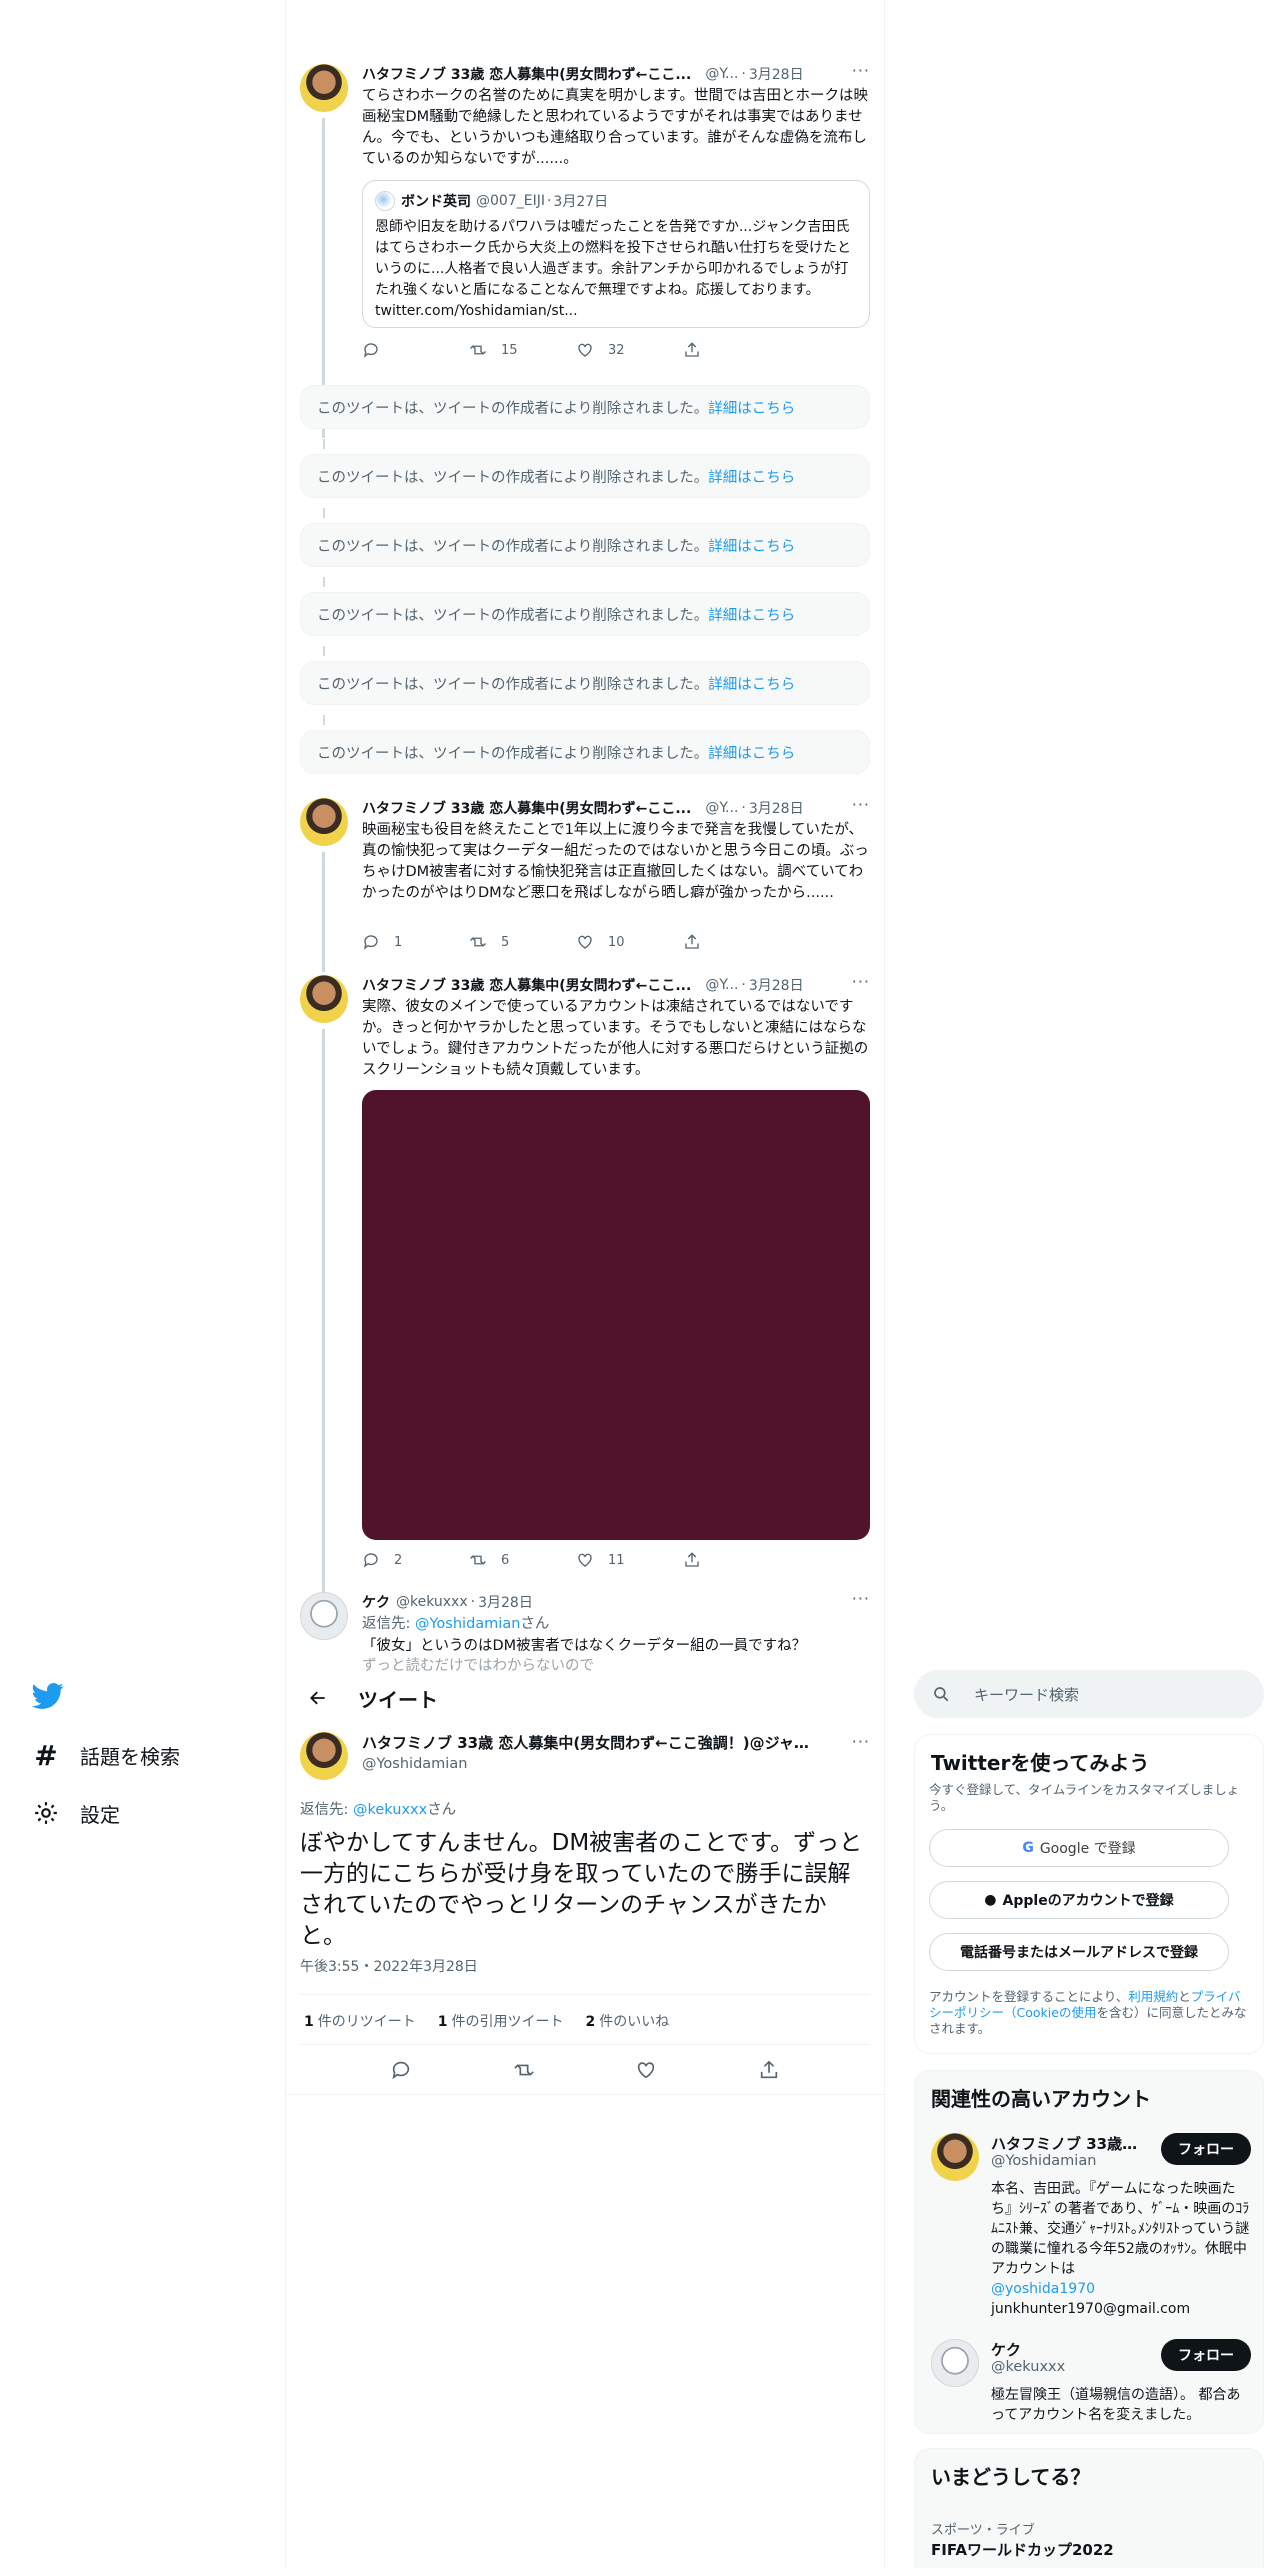 This screenshot has height=2568, width=1284. Describe the element at coordinates (616, 350) in the screenshot. I see `like-count: 32` at that location.